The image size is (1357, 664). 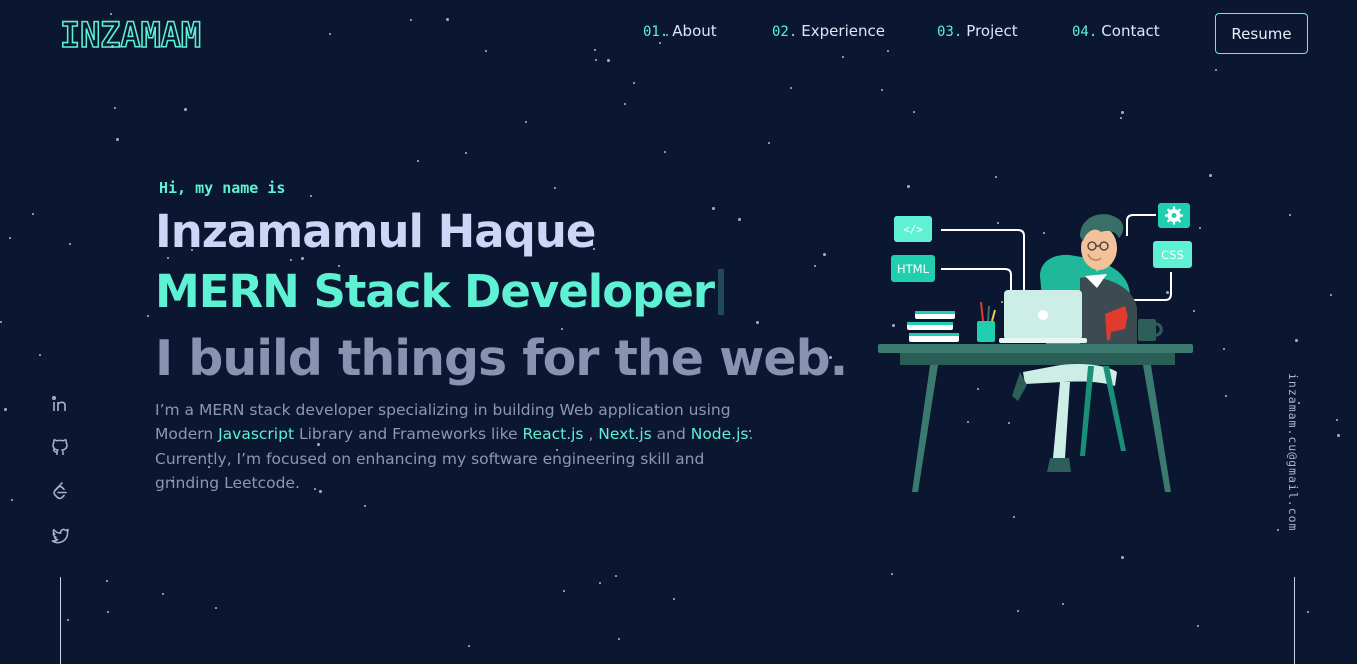 I want to click on nav-item-contact: 04. Contact, so click(x=1116, y=31).